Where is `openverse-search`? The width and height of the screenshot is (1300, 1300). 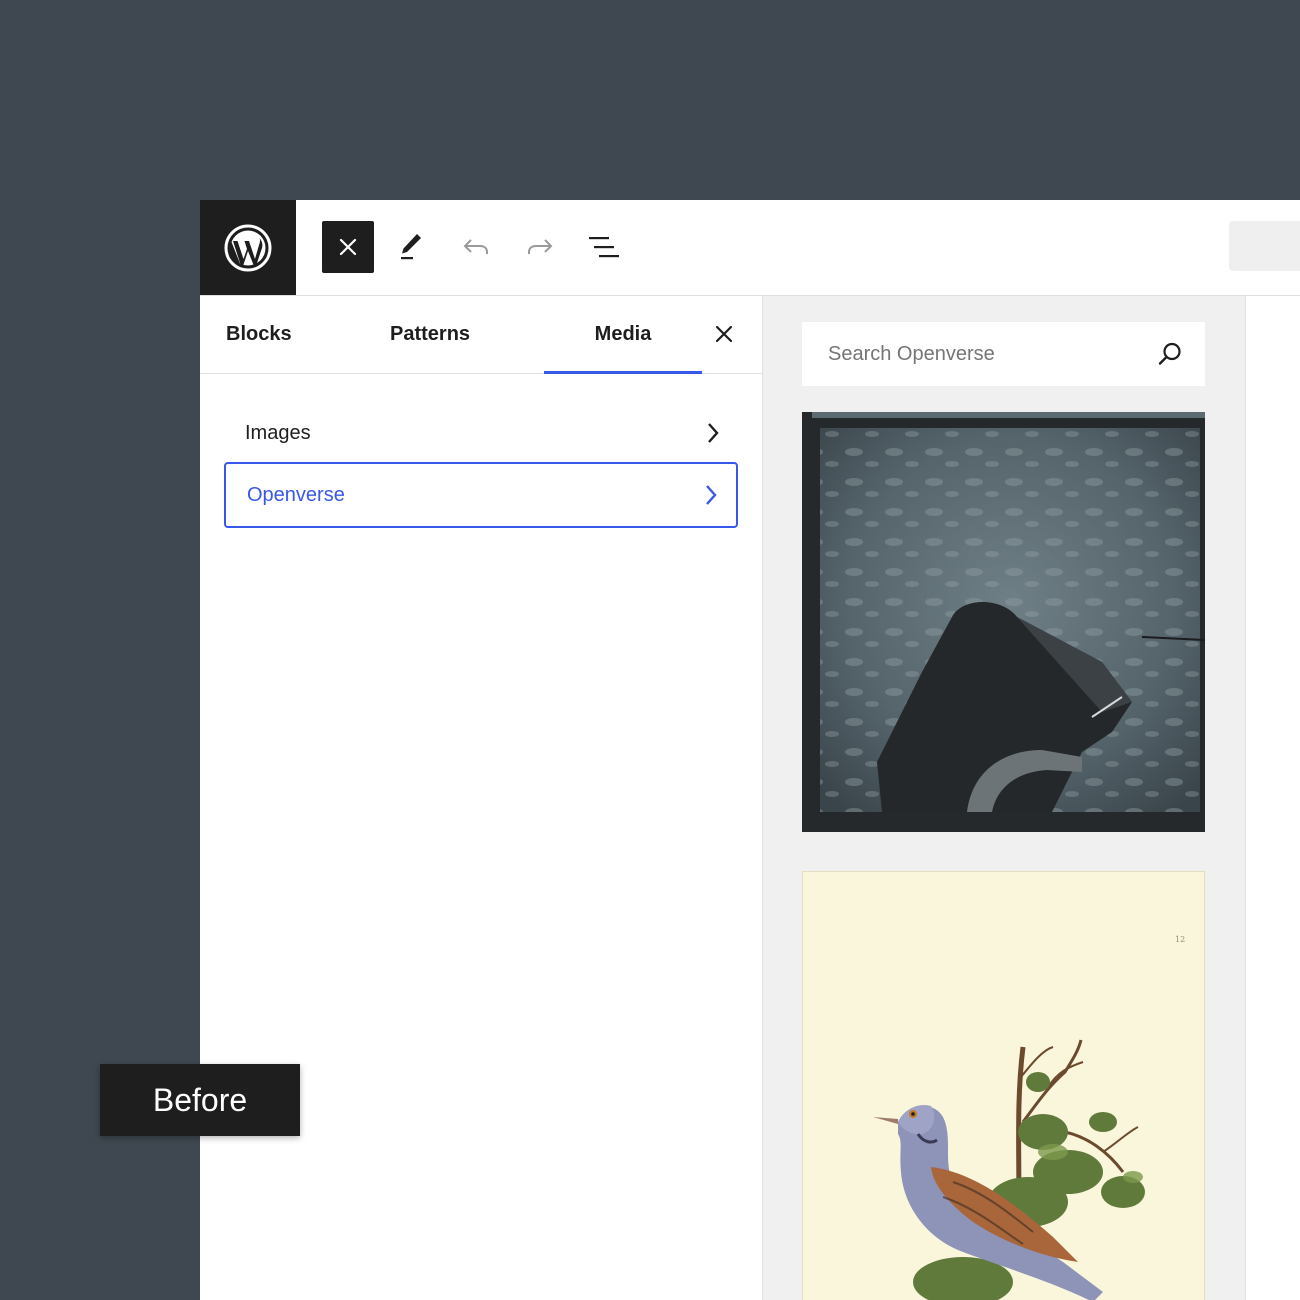 openverse-search is located at coordinates (1003, 354).